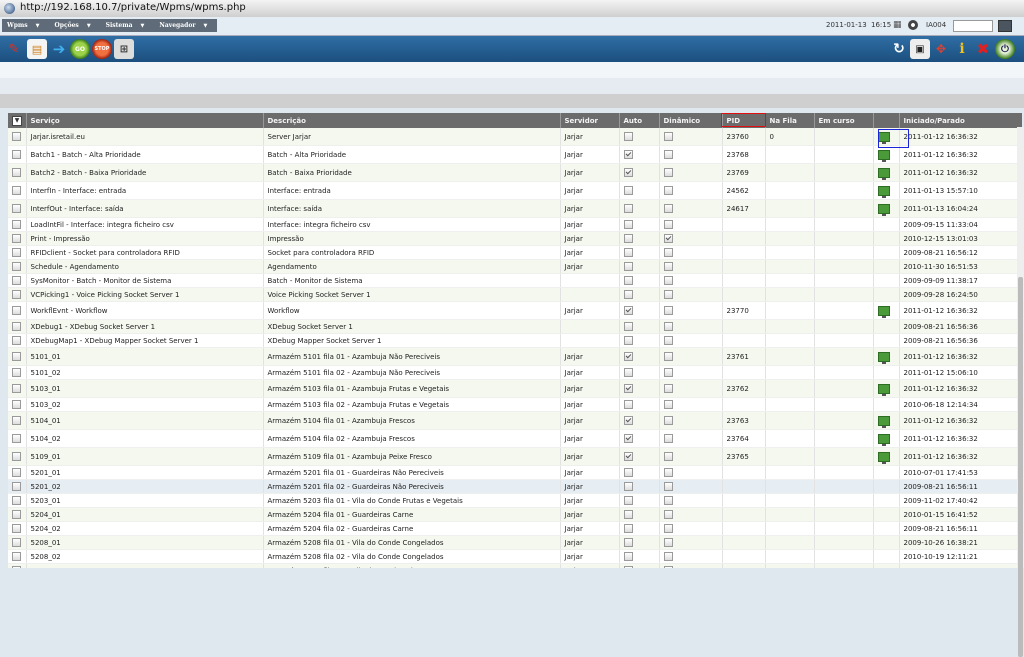  Describe the element at coordinates (102, 49) in the screenshot. I see `stop-icon: STOP` at that location.